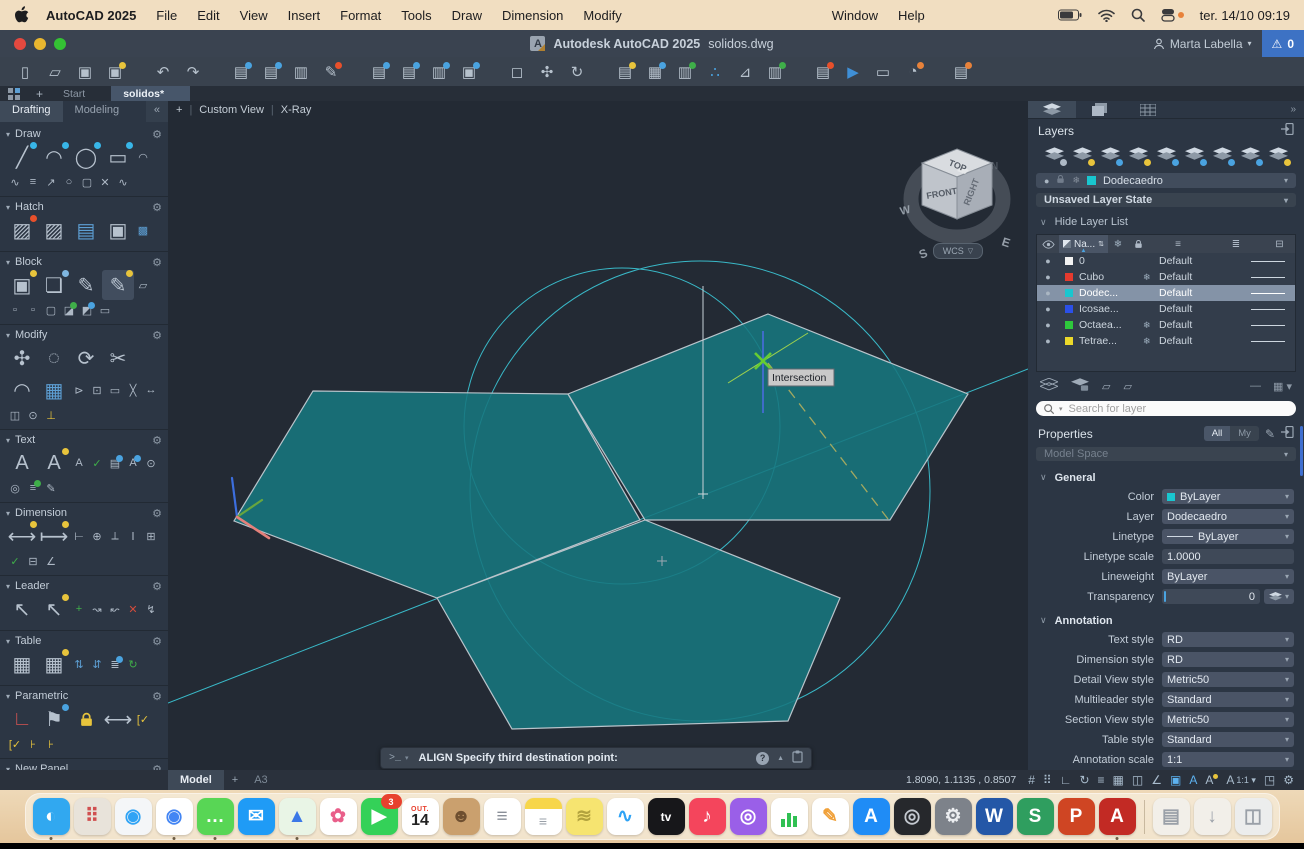 The width and height of the screenshot is (1304, 849). I want to click on move-icon: ✣, so click(22, 358).